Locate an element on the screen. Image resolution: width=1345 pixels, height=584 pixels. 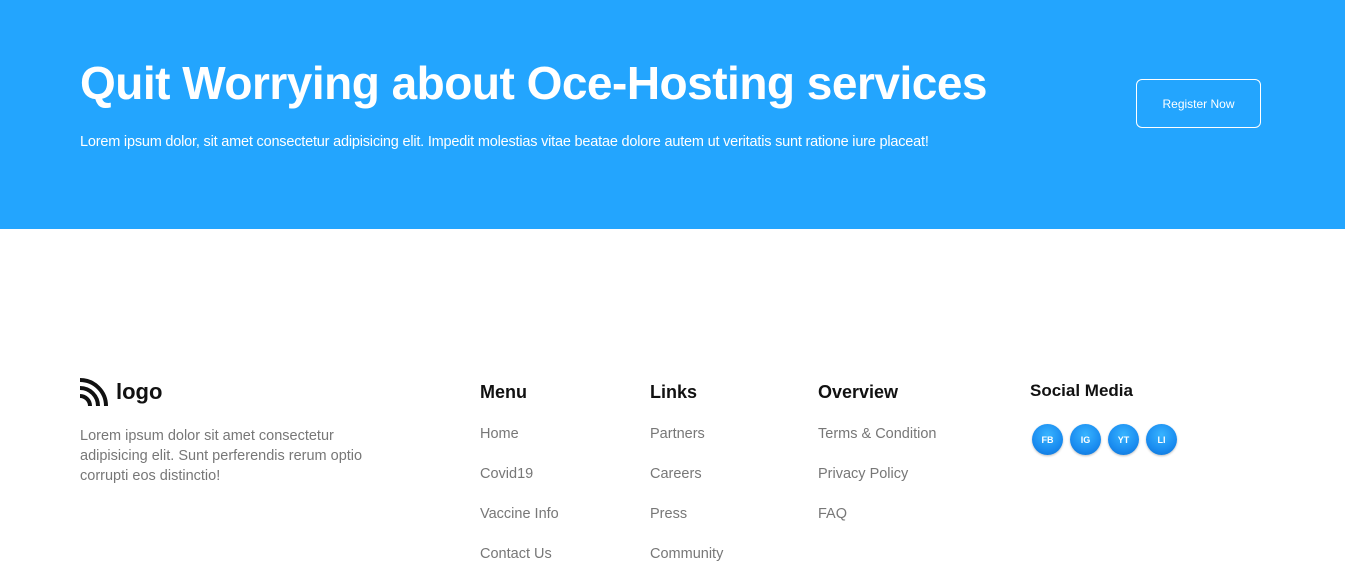
cta-title: Quit Worrying about Oce-Hosting services is located at coordinates (534, 83).